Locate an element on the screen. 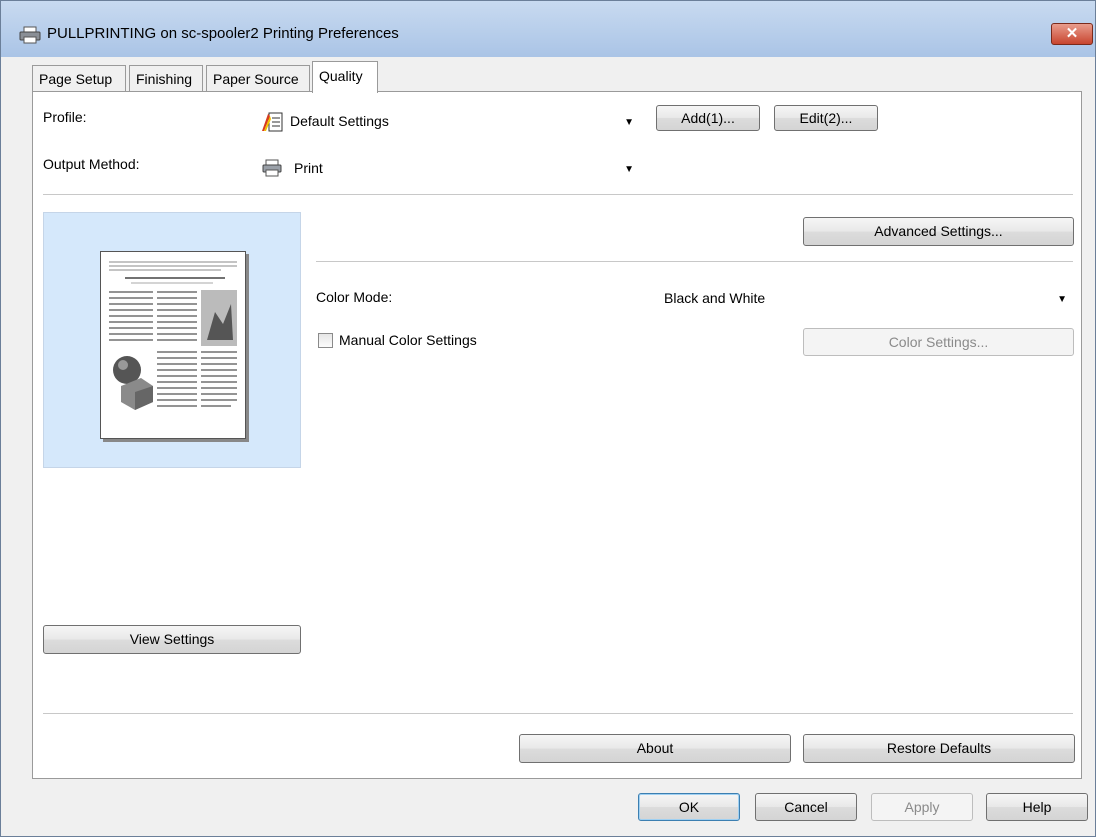 The image size is (1096, 837). color-mode-label: Color Mode: is located at coordinates (354, 297).